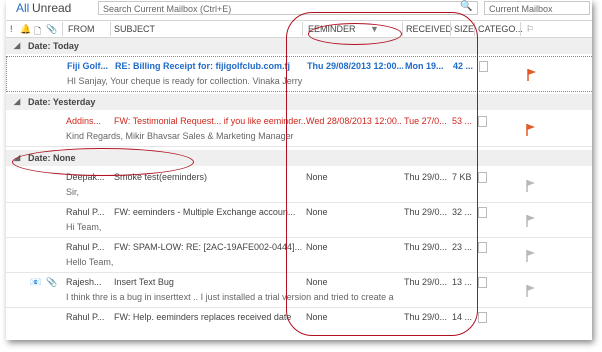 This screenshot has height=352, width=602. Describe the element at coordinates (51, 8) in the screenshot. I see `tab-unread: Unread` at that location.